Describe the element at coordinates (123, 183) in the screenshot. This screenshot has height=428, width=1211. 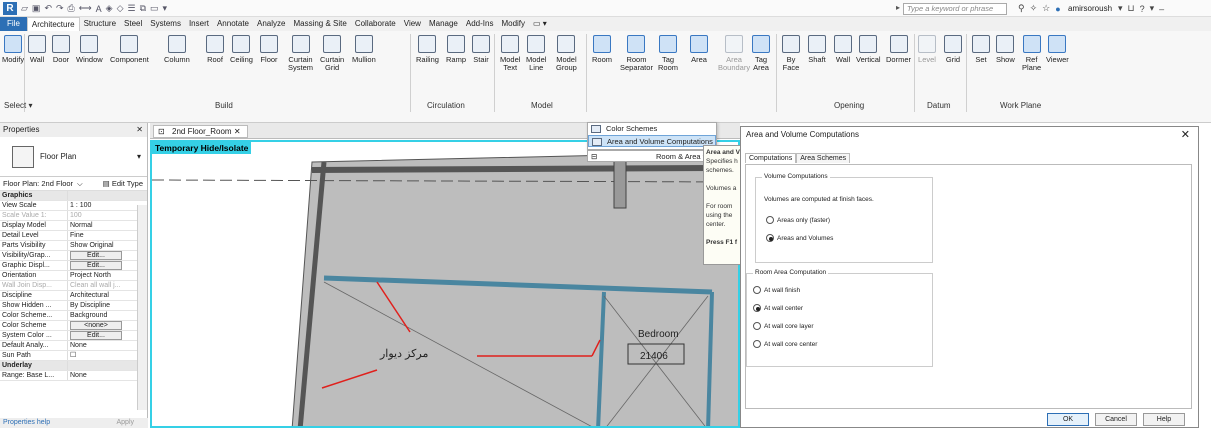
I see `edit-type-button: ▤ Edit Type` at that location.